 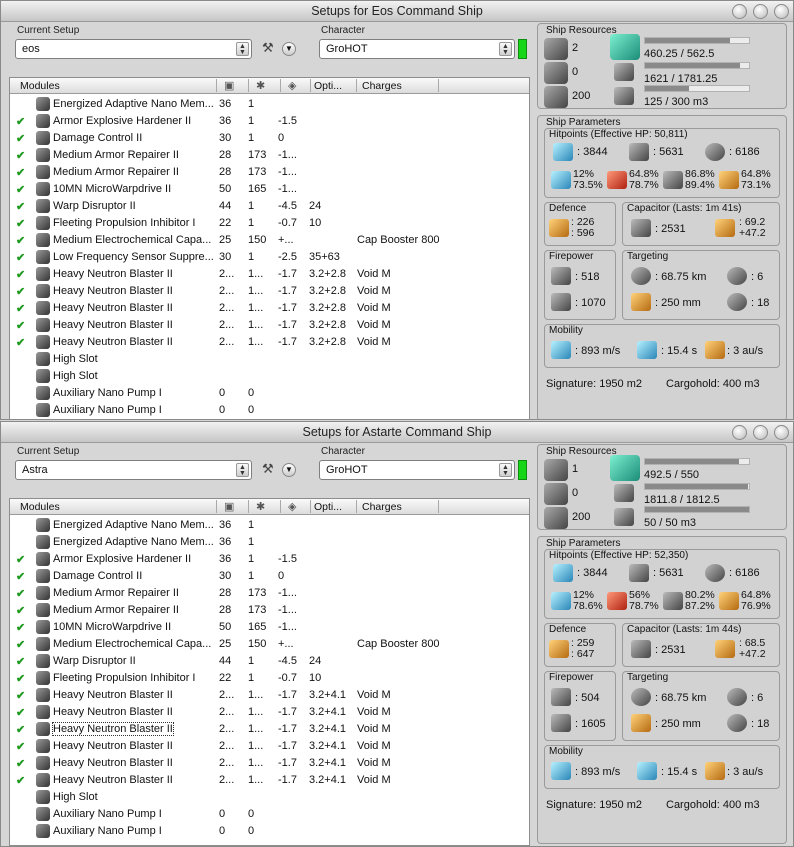 What do you see at coordinates (571, 677) in the screenshot?
I see `firepower-title: Firepower` at bounding box center [571, 677].